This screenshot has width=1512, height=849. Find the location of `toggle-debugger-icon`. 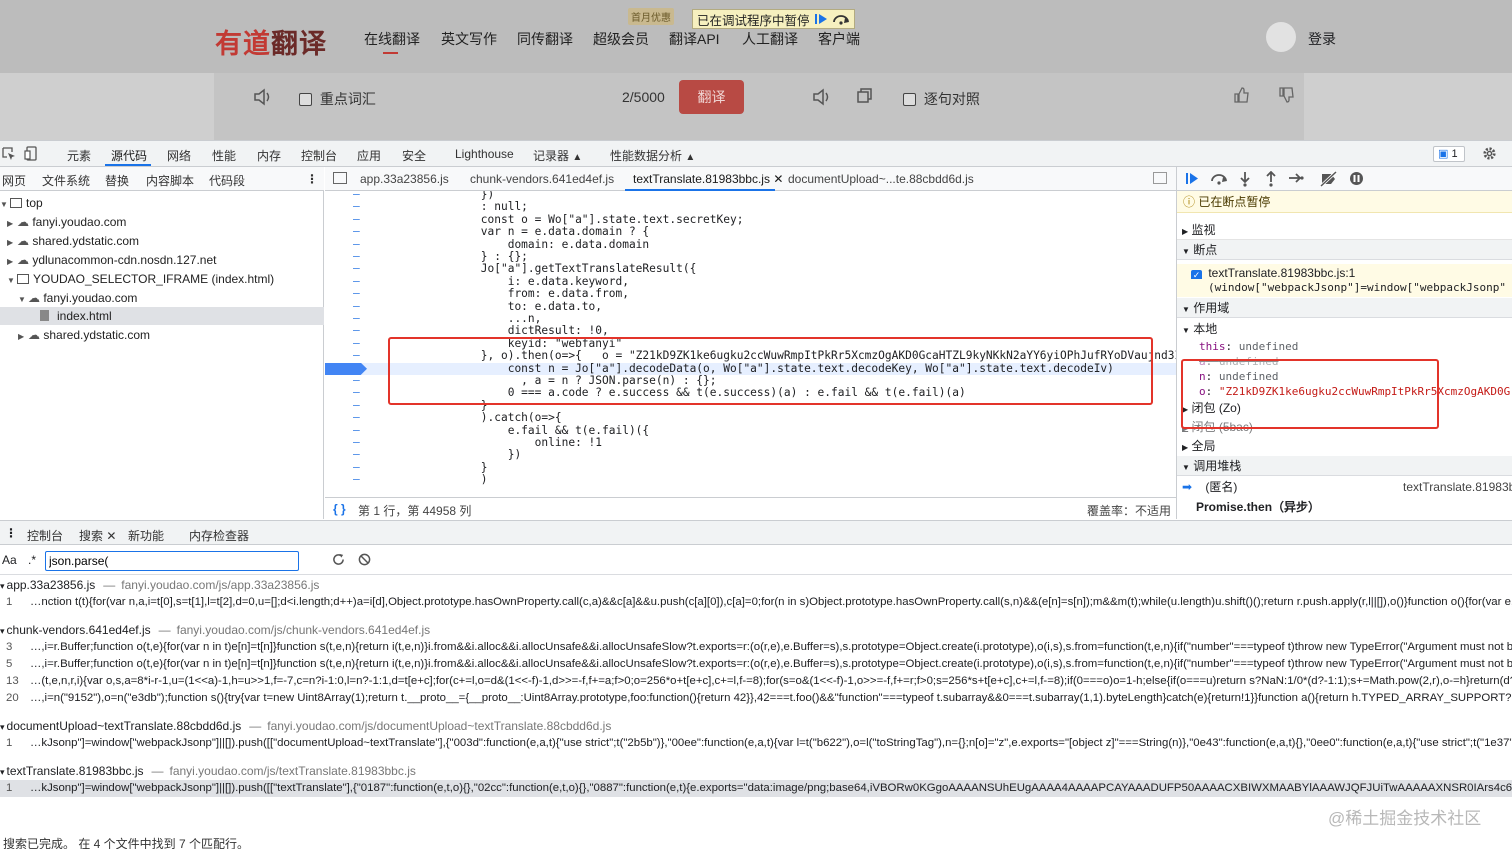

toggle-debugger-icon is located at coordinates (1160, 178).